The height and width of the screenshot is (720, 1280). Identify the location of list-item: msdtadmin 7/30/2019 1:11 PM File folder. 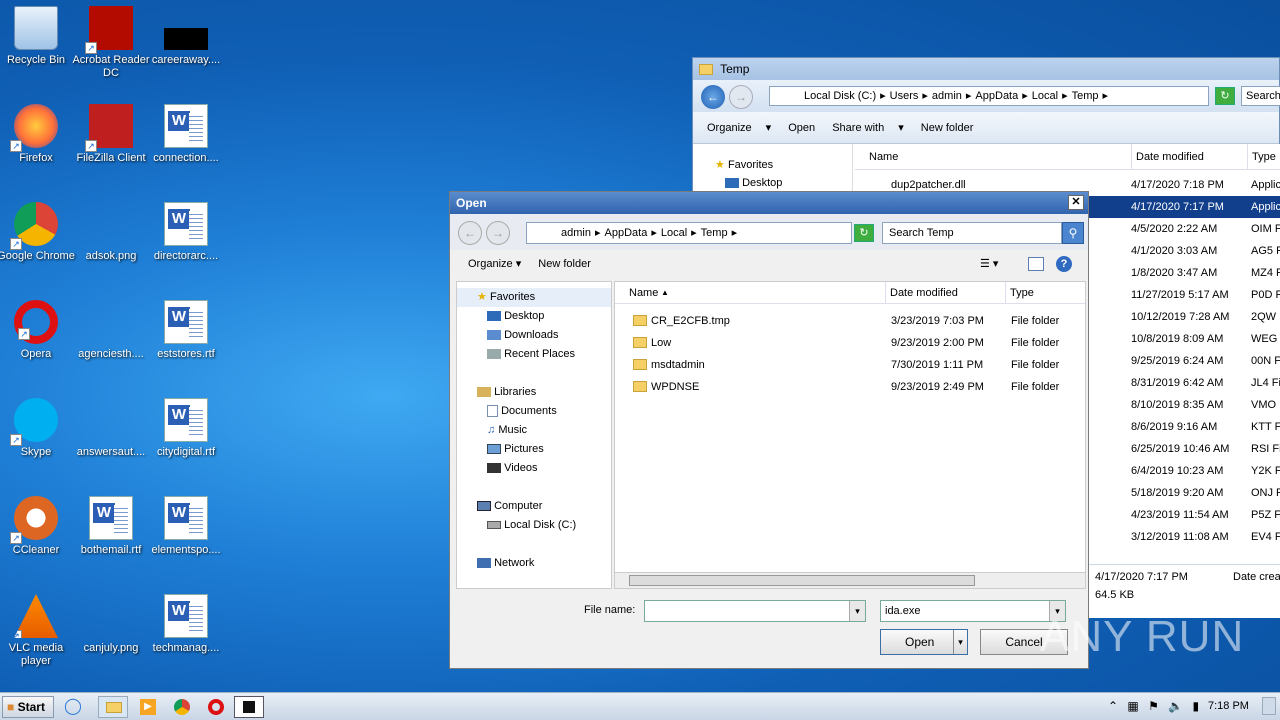
(850, 365).